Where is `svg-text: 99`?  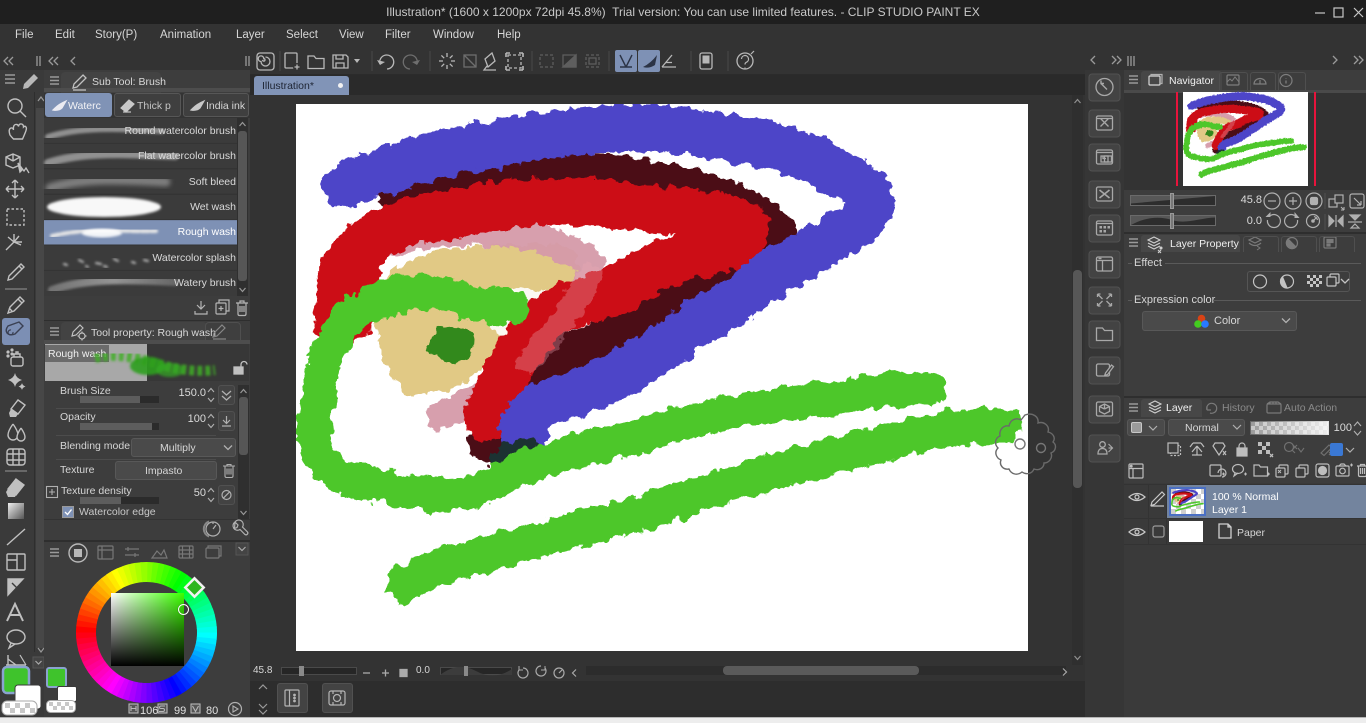 svg-text: 99 is located at coordinates (180, 711).